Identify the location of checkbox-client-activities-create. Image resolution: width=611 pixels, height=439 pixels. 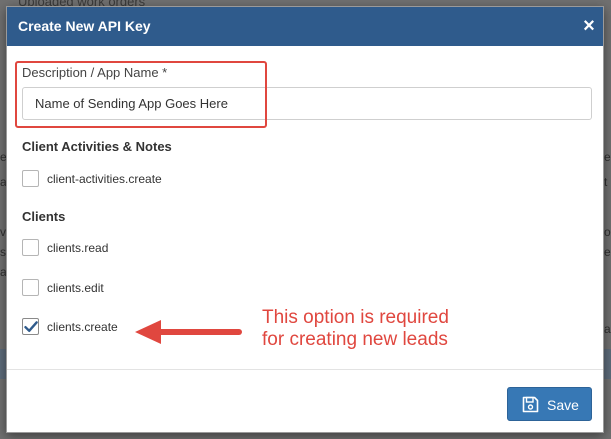
(30, 178).